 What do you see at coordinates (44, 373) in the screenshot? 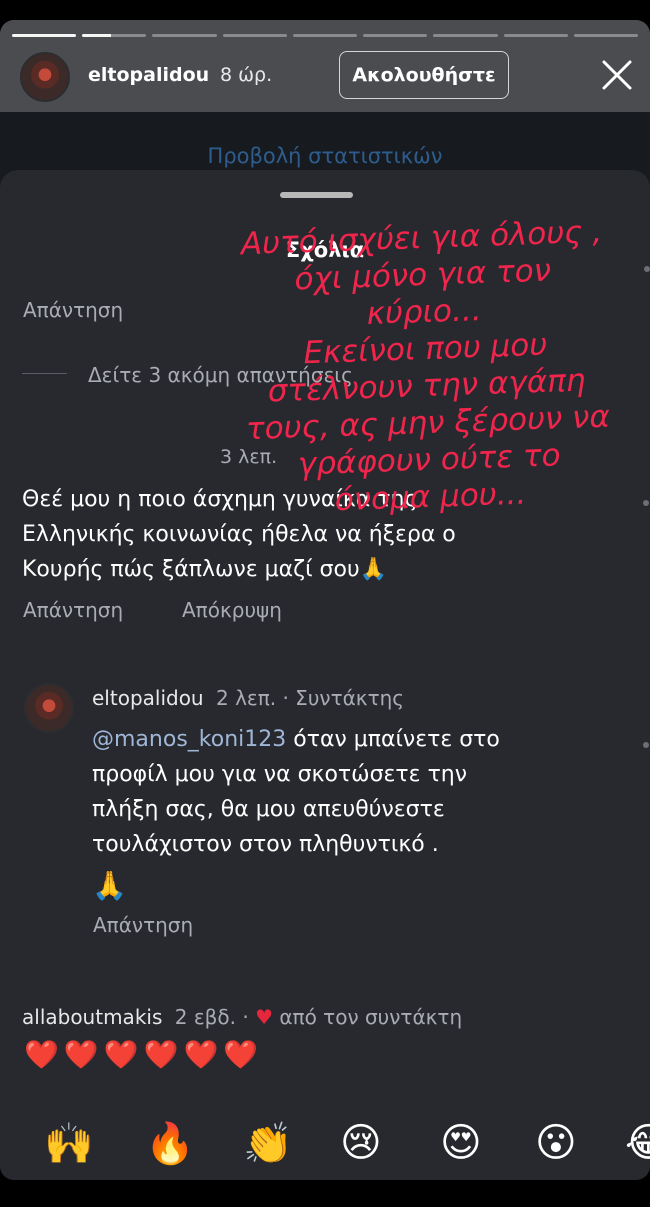
I see `replies-divider` at bounding box center [44, 373].